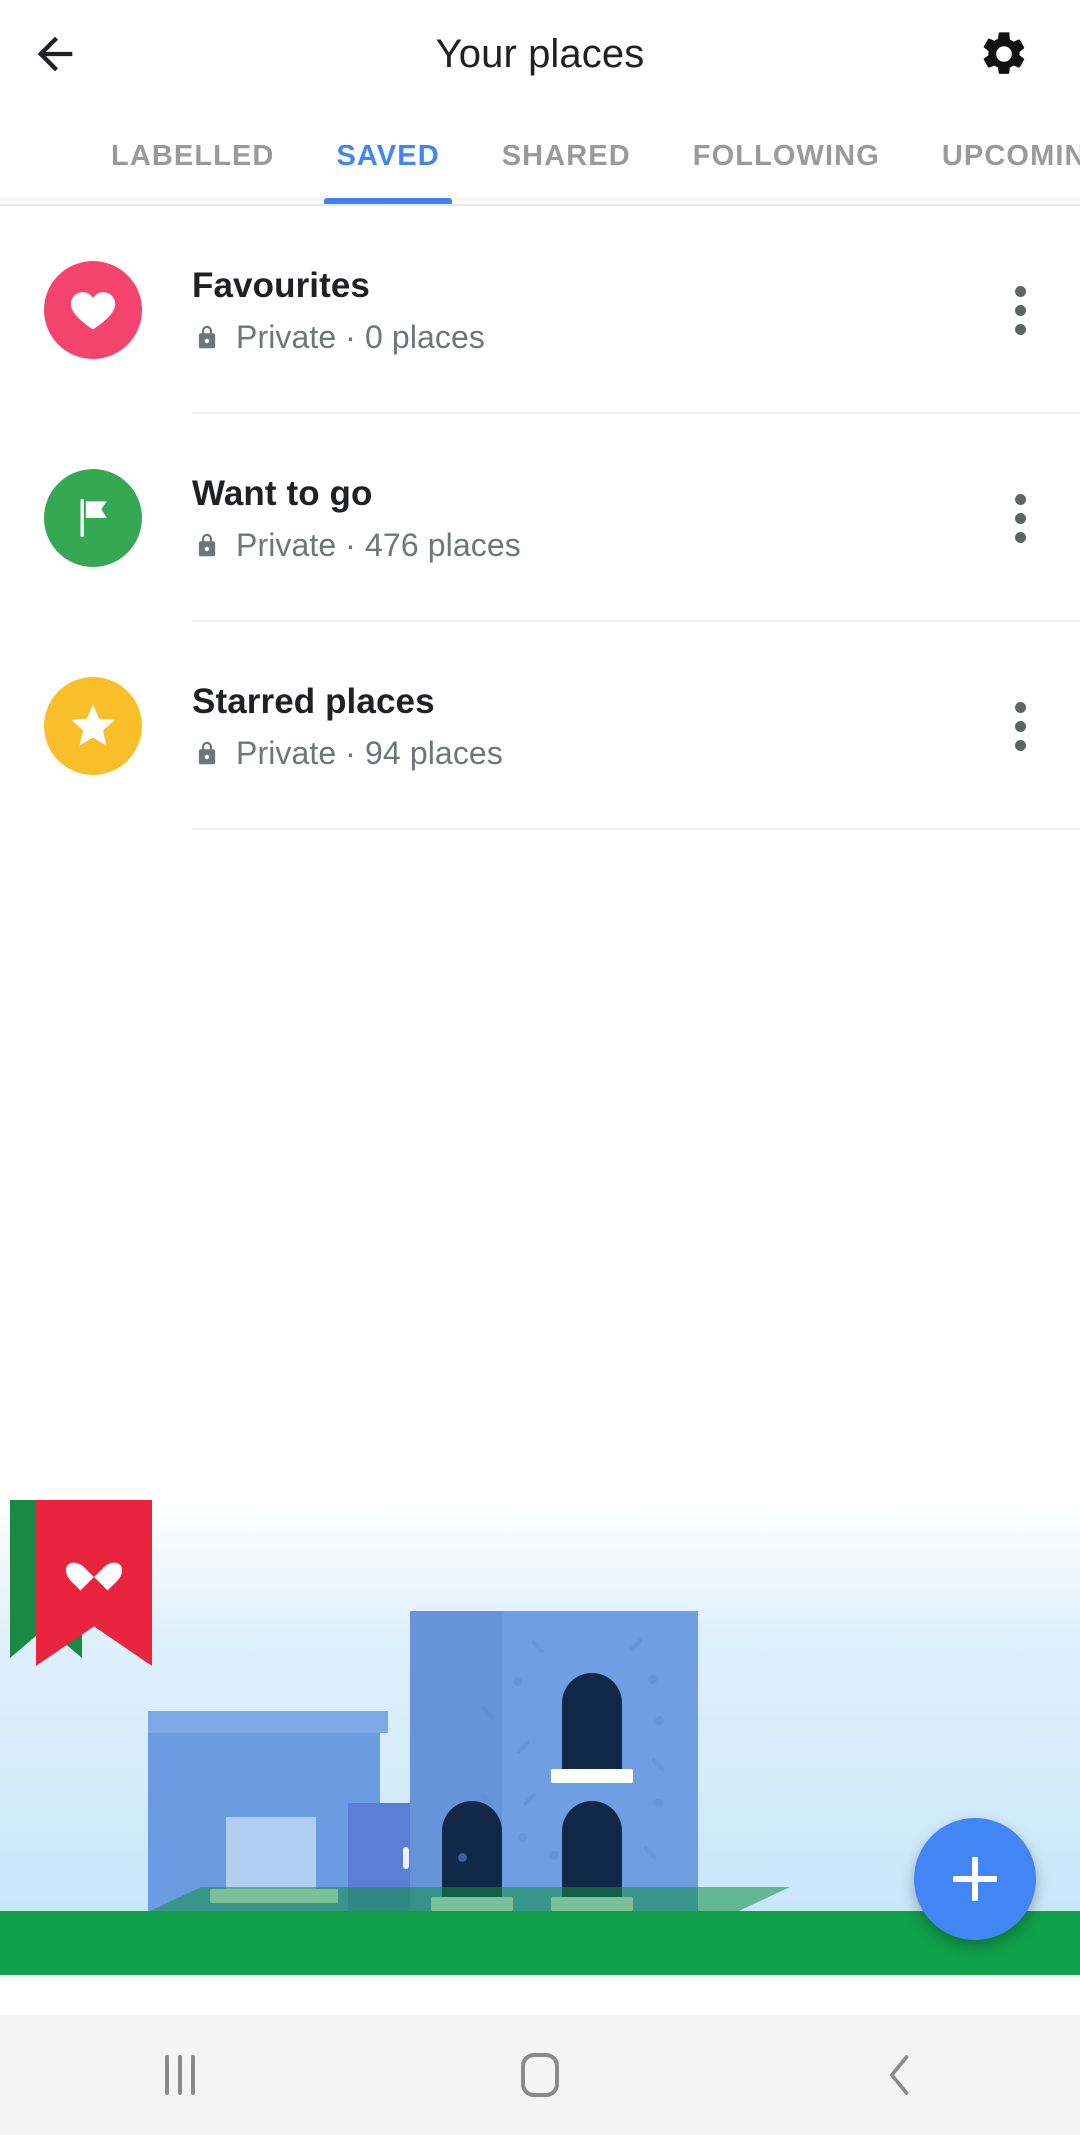  I want to click on tab-label: SHARED, so click(566, 155).